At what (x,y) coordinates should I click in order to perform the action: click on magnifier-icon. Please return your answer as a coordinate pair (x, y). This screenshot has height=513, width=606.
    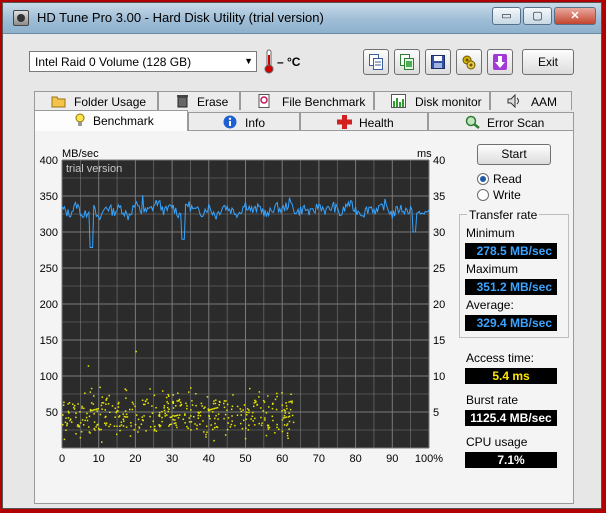
    Looking at the image, I should click on (472, 122).